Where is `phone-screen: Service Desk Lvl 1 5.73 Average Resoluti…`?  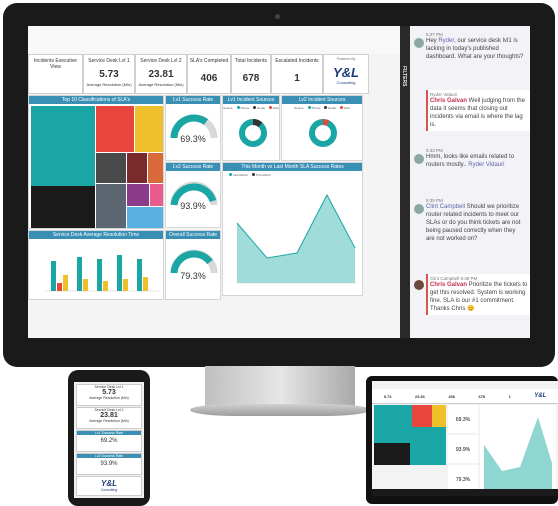
phone-screen: Service Desk Lvl 1 5.73 Average Resoluti… is located at coordinates (109, 440).